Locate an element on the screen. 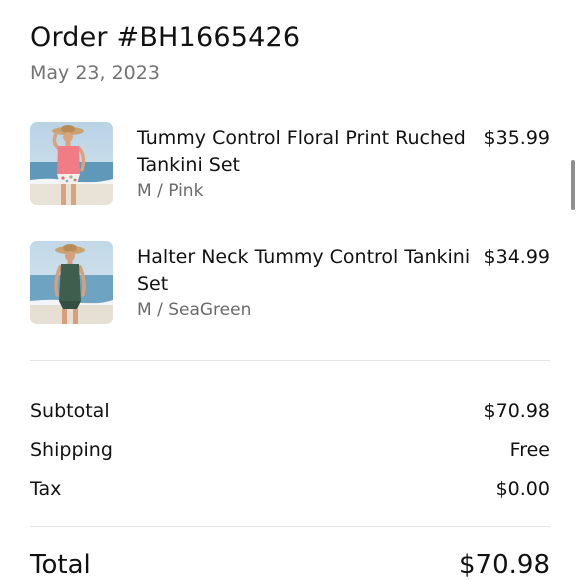 Image resolution: width=580 pixels, height=580 pixels. scrollbar is located at coordinates (573, 185).